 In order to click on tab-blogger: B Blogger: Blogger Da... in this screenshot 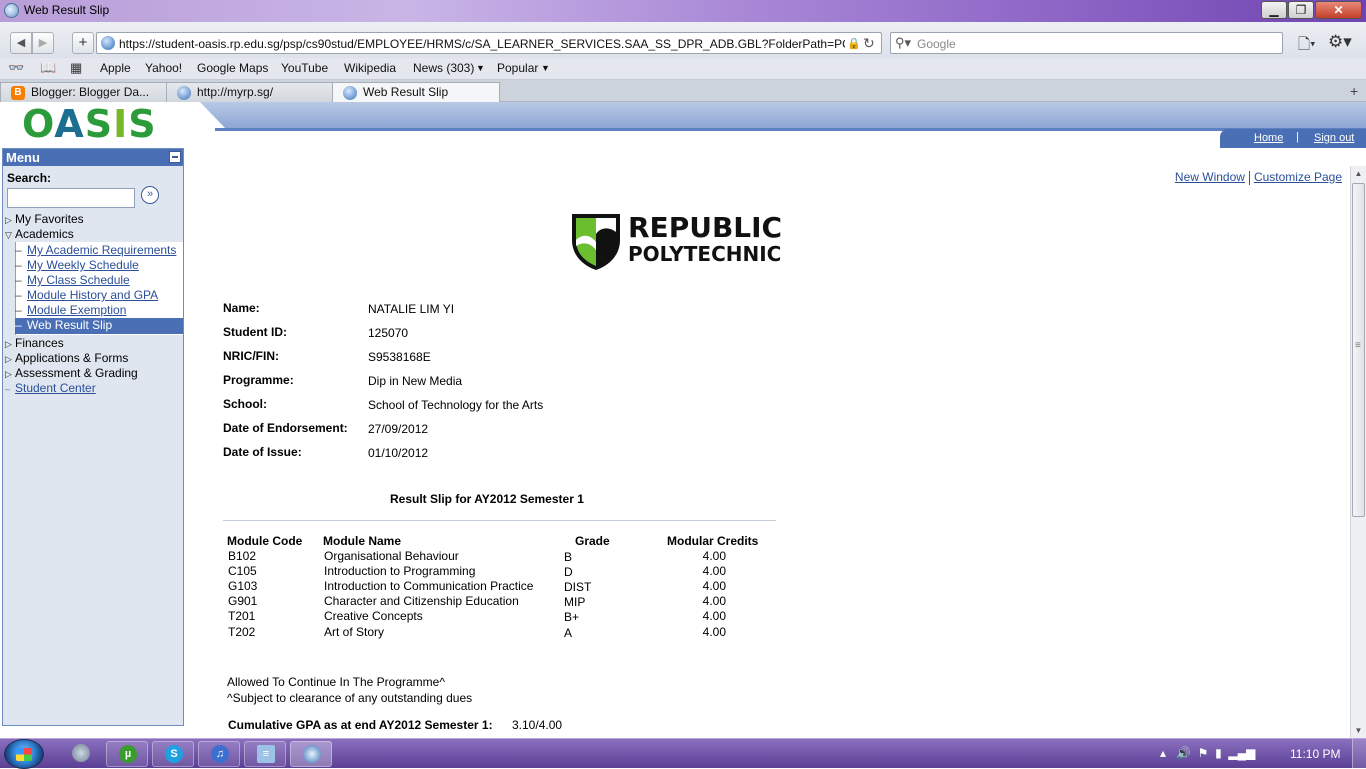, I will do `click(84, 92)`.